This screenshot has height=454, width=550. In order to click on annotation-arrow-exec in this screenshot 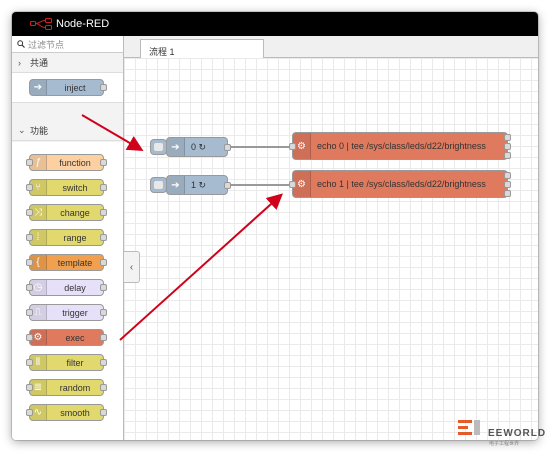, I will do `click(201, 267)`.